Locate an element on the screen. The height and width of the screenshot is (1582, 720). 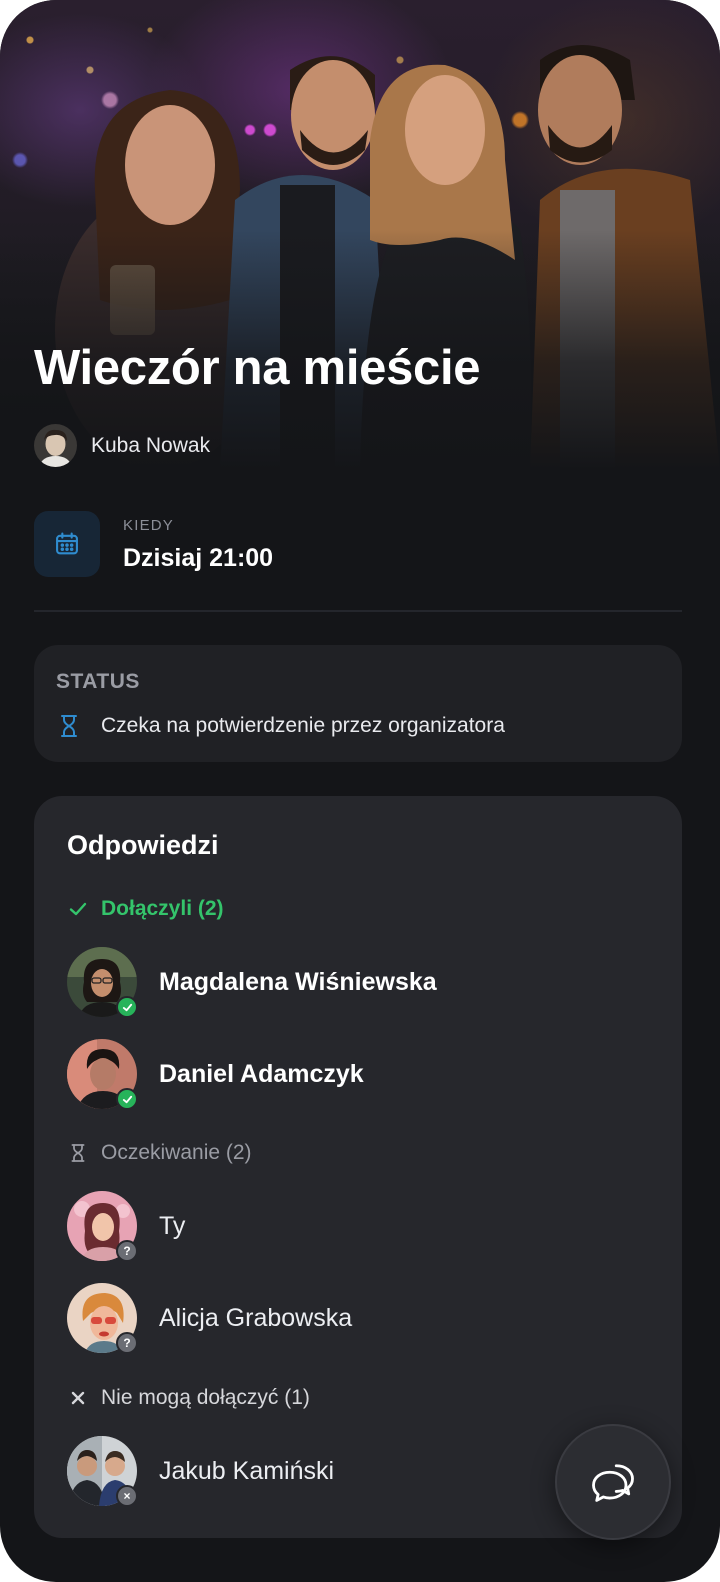
when-value: Dzisiaj 21:00 is located at coordinates (198, 558).